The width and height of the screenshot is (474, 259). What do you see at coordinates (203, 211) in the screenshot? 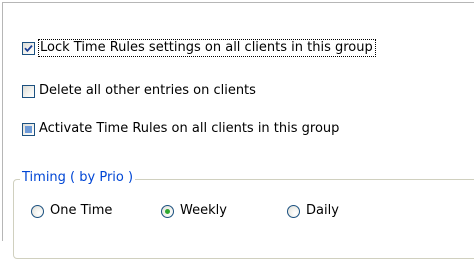
I see `weekly-label: Weekly` at bounding box center [203, 211].